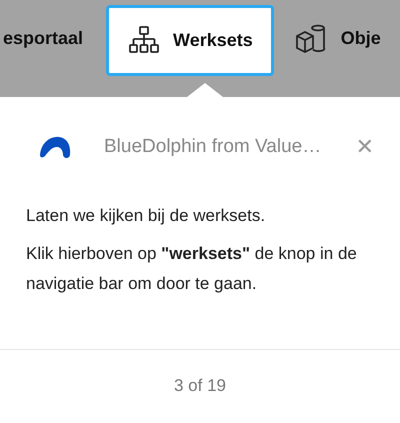 Image resolution: width=400 pixels, height=423 pixels. What do you see at coordinates (310, 38) in the screenshot?
I see `cube-icon` at bounding box center [310, 38].